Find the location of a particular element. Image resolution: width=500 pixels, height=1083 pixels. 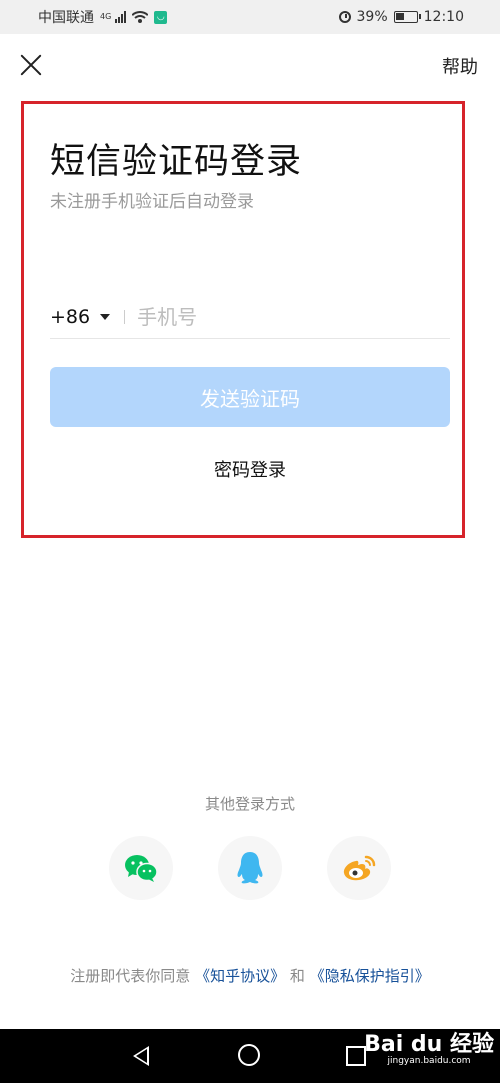

agreement-text: 注册即代表你同意 《知乎协议》 和 《隐私保护指引》 is located at coordinates (250, 976).